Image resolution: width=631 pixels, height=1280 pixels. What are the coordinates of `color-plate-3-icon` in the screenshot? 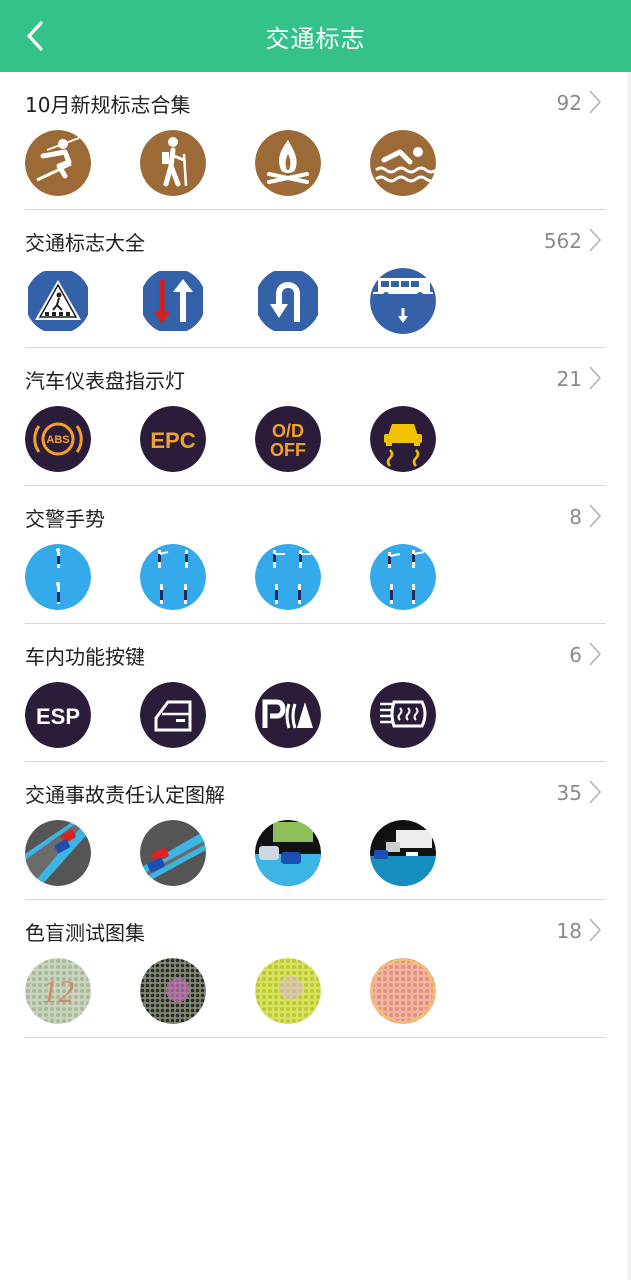 It's located at (288, 991).